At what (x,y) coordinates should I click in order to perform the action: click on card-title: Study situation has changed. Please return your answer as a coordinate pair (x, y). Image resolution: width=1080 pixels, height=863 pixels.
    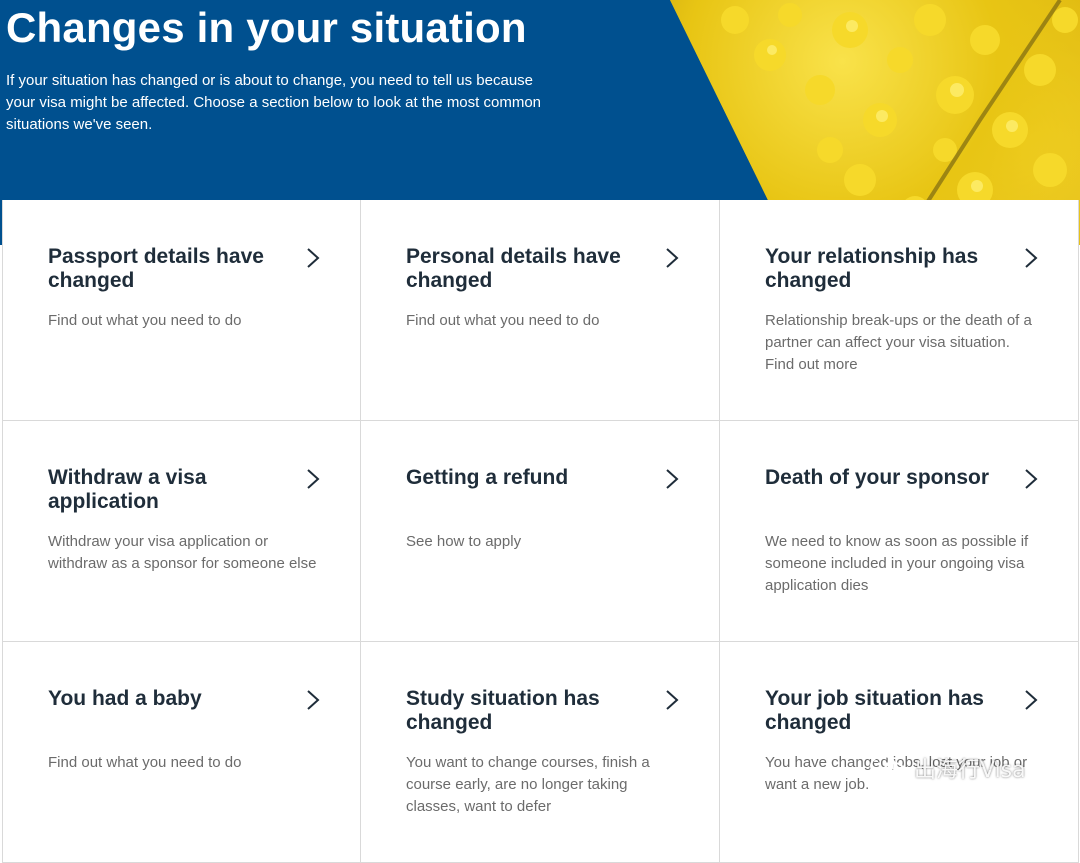
    Looking at the image, I should click on (503, 710).